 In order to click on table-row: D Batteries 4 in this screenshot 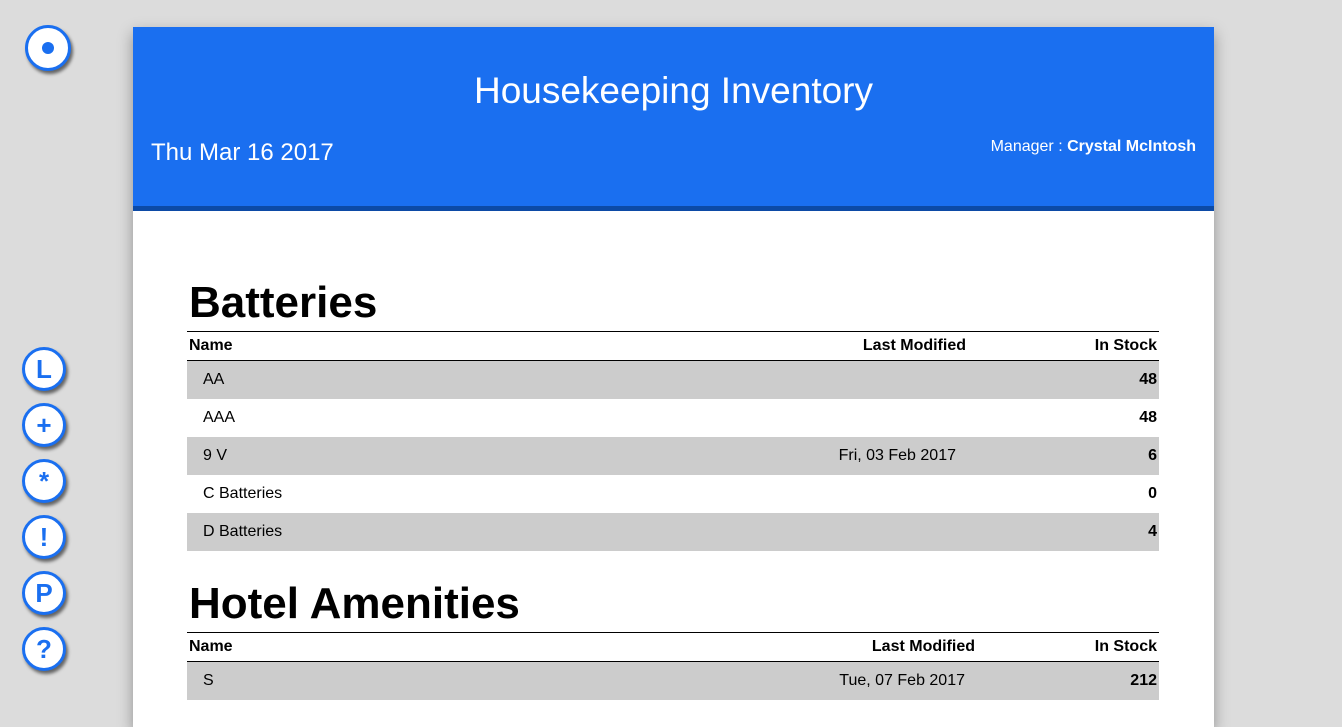, I will do `click(673, 532)`.